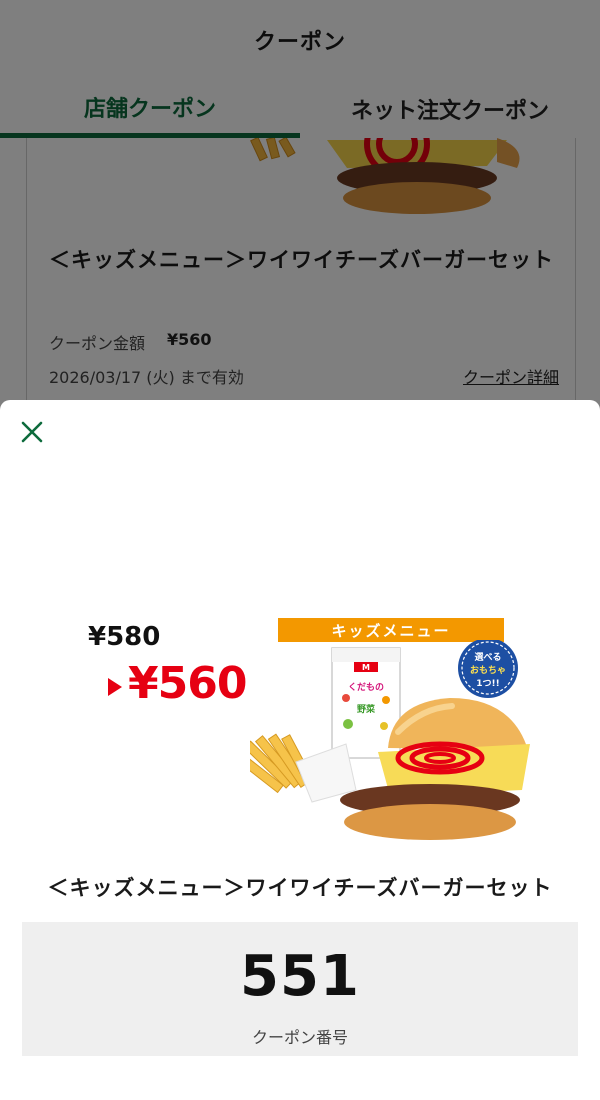 This screenshot has width=600, height=1100. I want to click on svg-text: 1つ!!, so click(487, 684).